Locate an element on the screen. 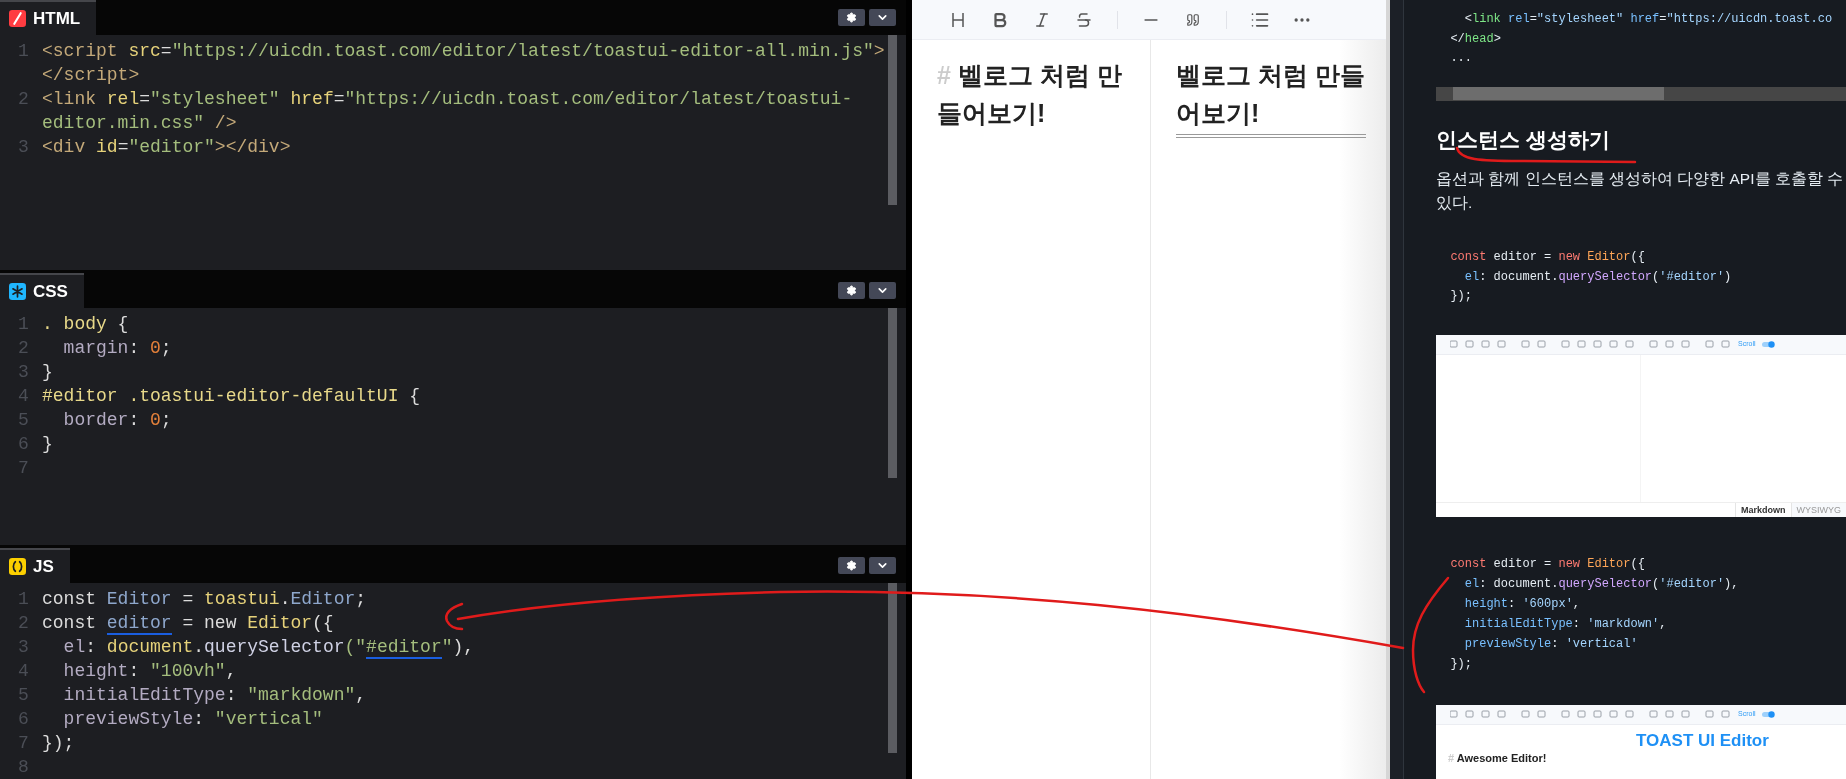  code-line: previewStyle: 'vertical' is located at coordinates (1550, 644).